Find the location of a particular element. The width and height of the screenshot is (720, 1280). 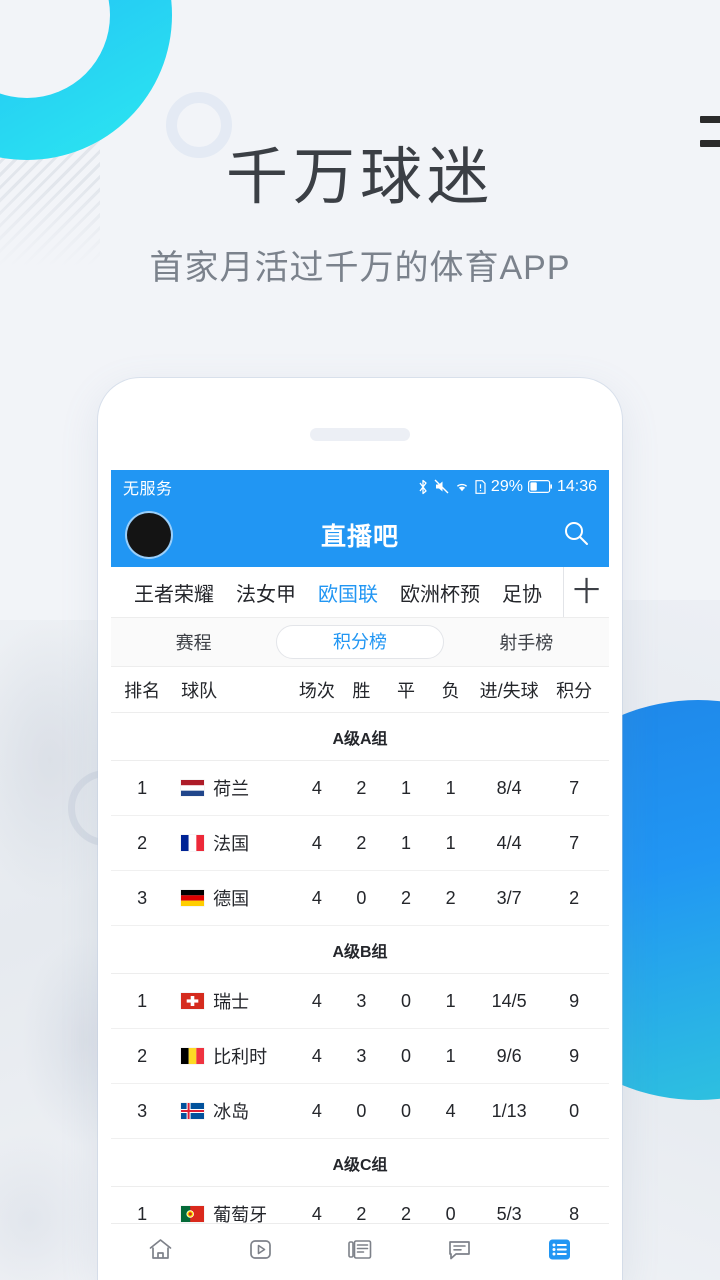

avatar is located at coordinates (149, 535).